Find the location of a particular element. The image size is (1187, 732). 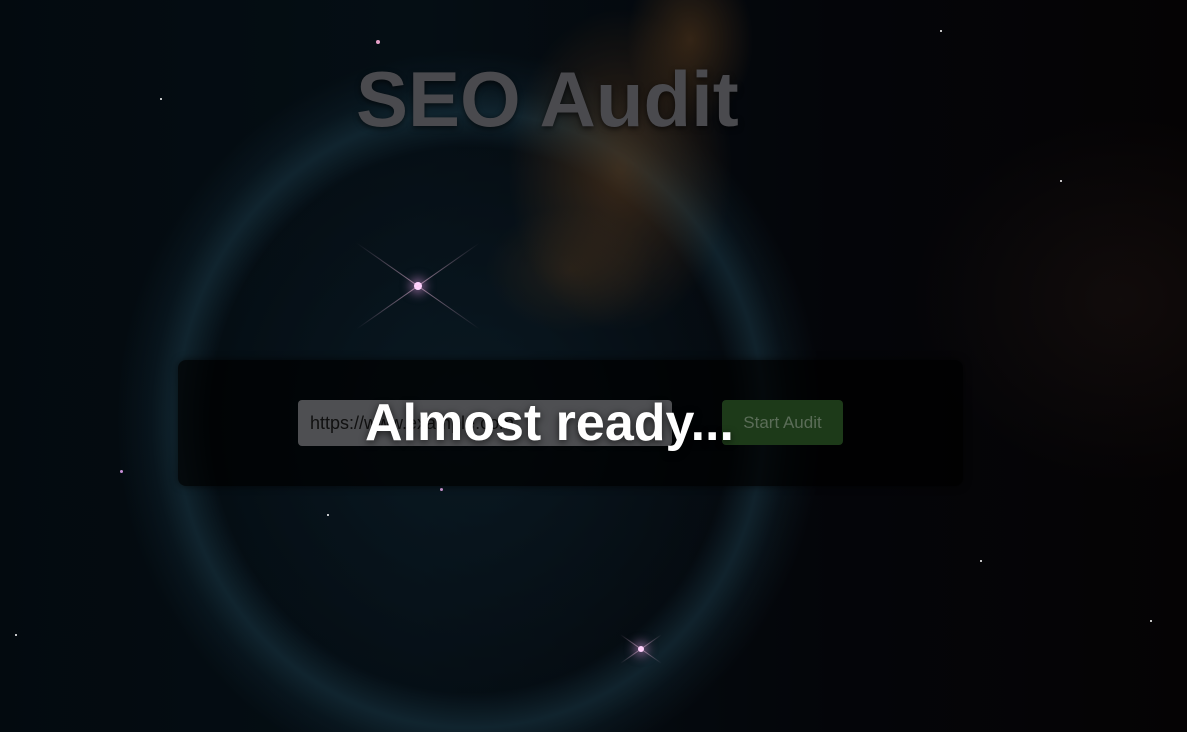

page-title: SEO Audit is located at coordinates (547, 99).